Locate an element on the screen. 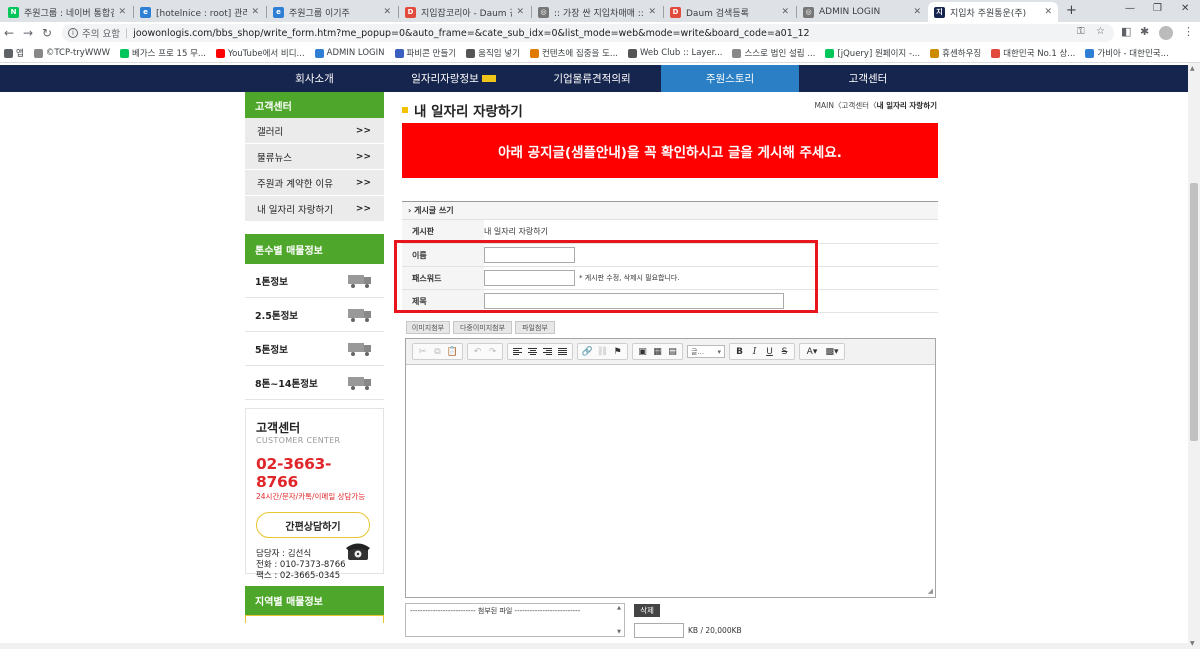 Image resolution: width=1200 pixels, height=649 pixels. align-justify-icon is located at coordinates (562, 351).